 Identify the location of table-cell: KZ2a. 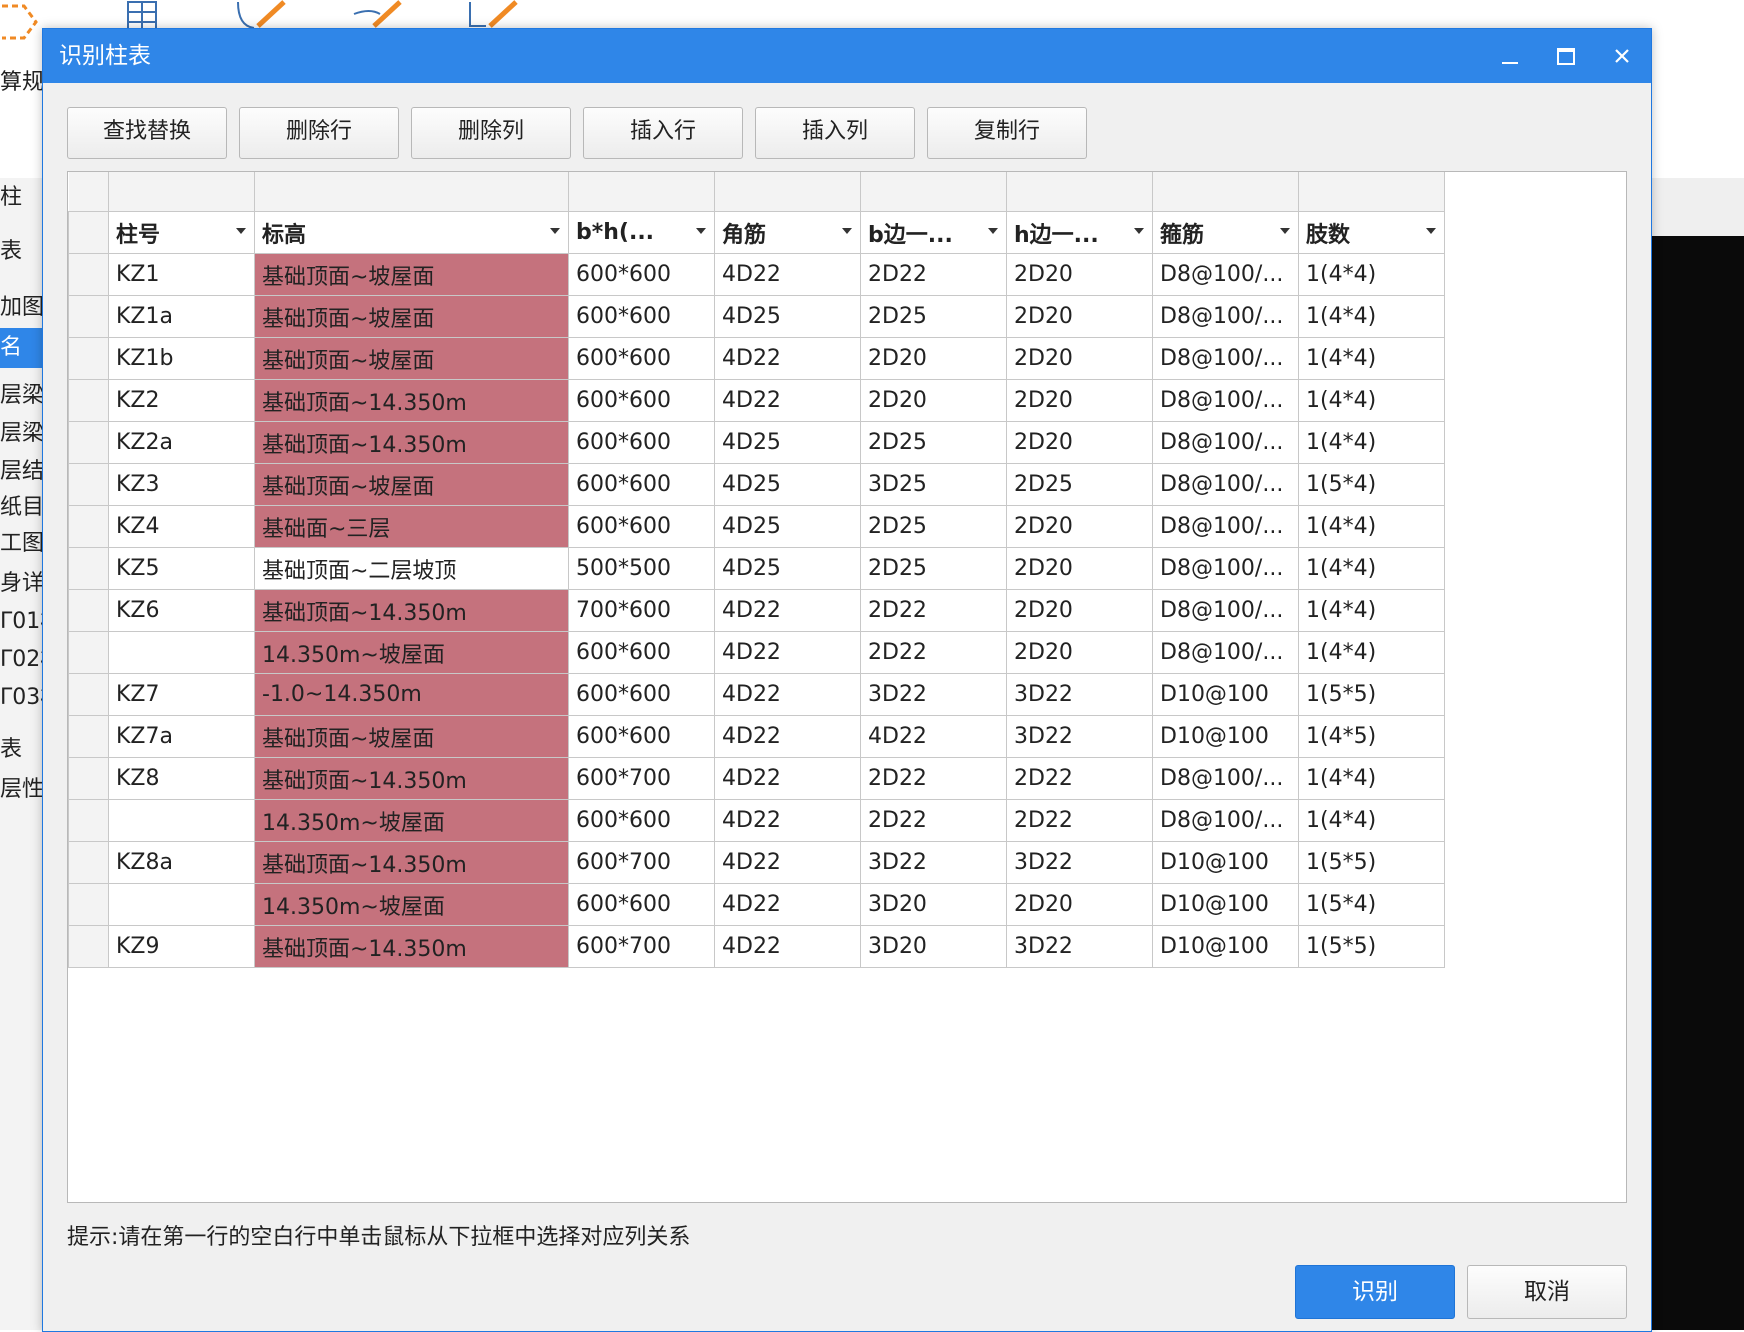
(181, 442).